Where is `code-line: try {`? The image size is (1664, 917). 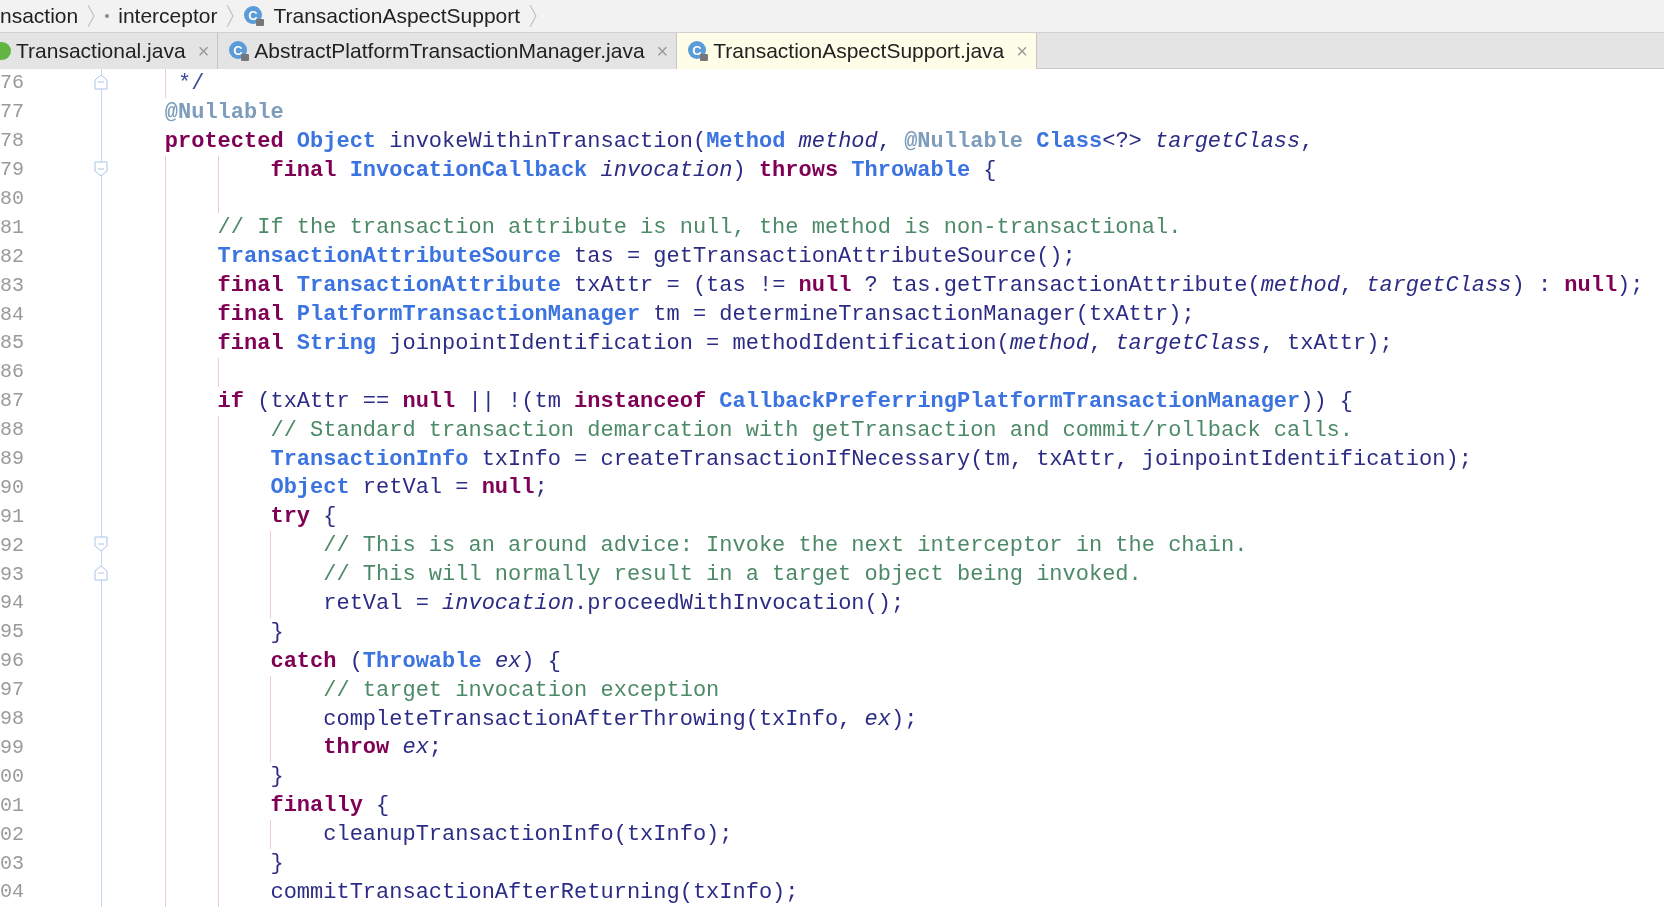 code-line: try { is located at coordinates (303, 517).